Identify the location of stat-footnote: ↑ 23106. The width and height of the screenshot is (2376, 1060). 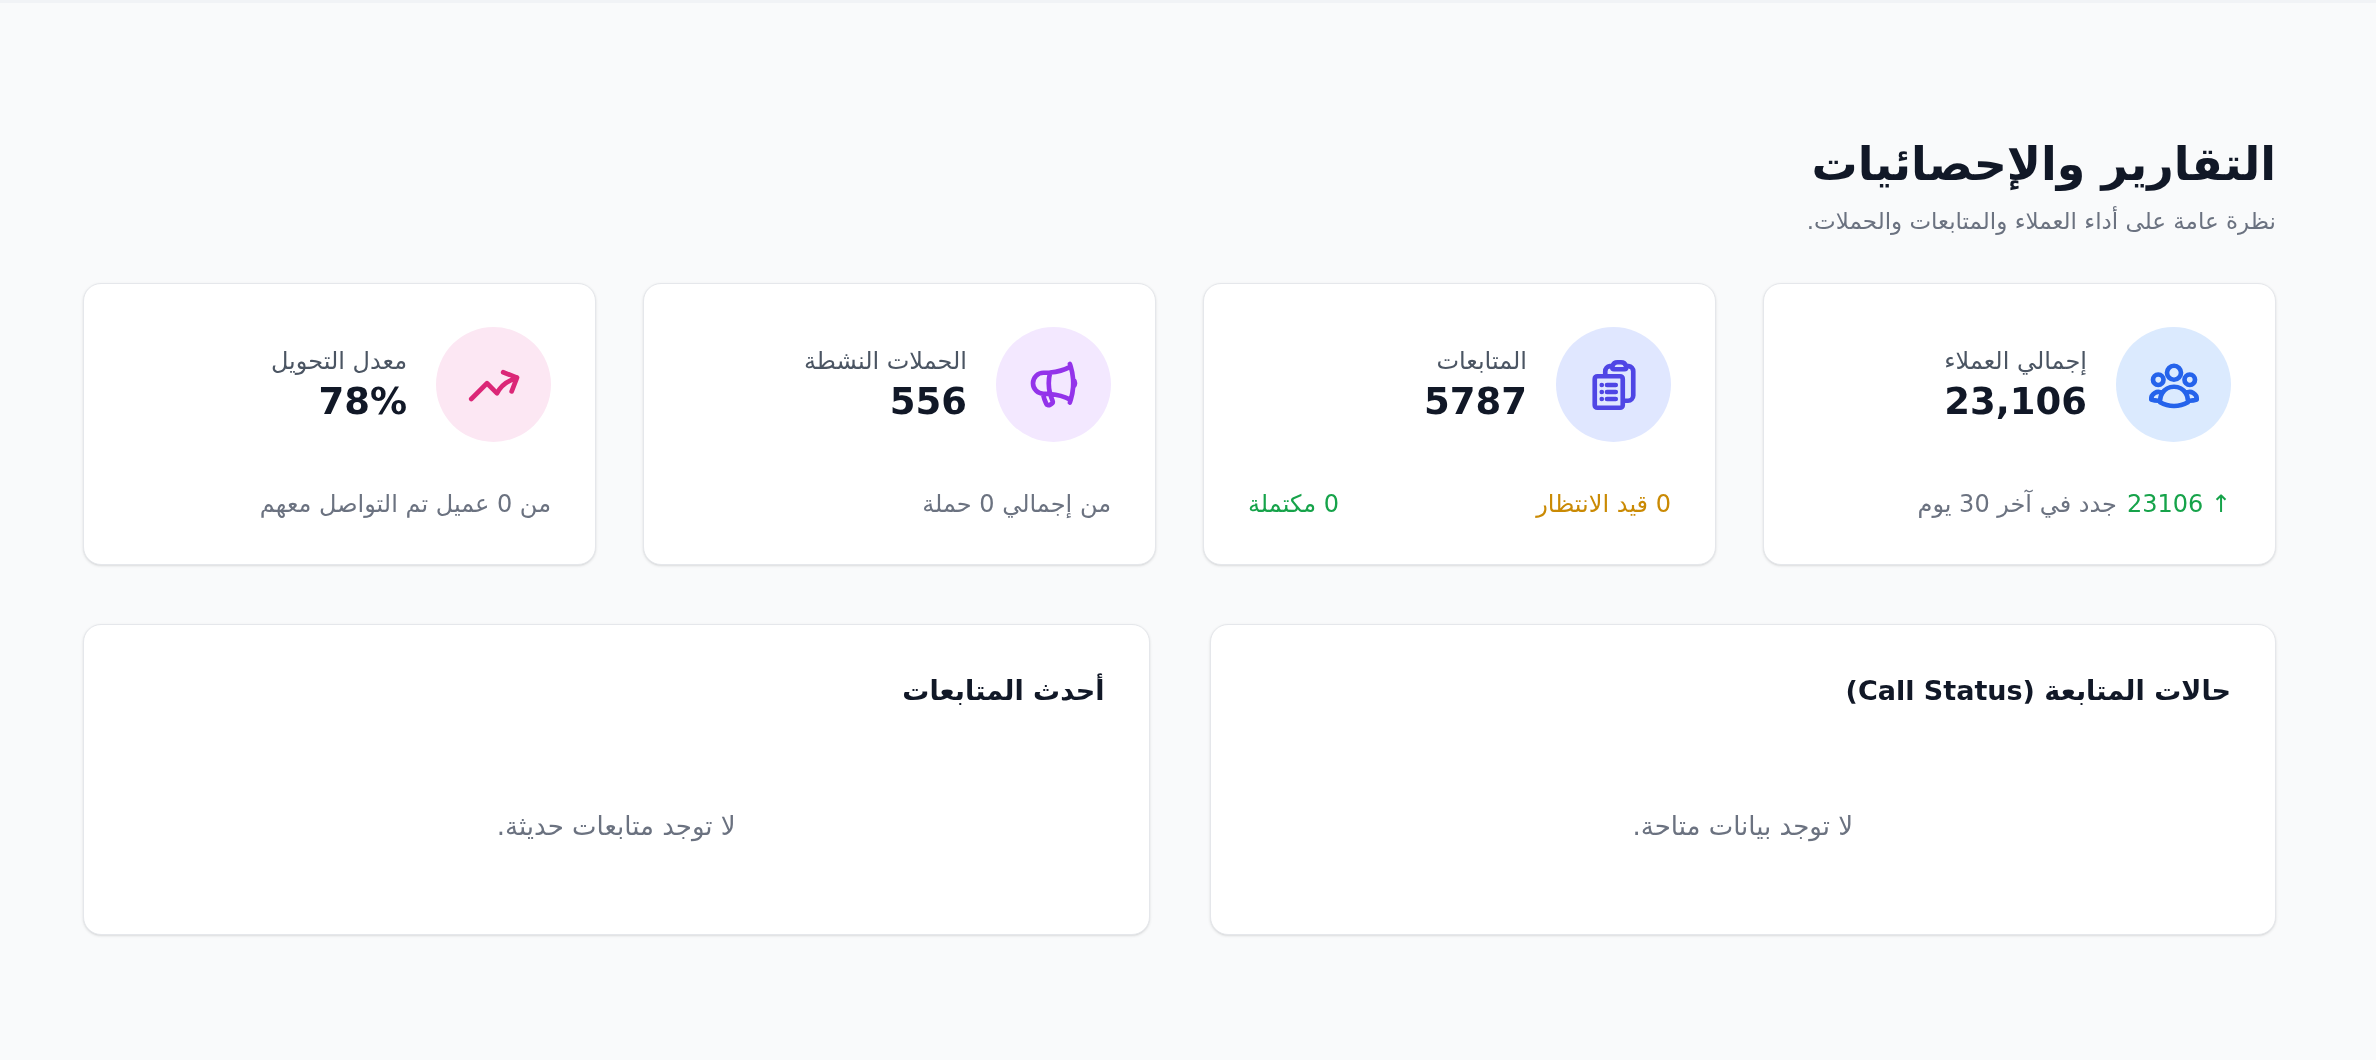
(2178, 504).